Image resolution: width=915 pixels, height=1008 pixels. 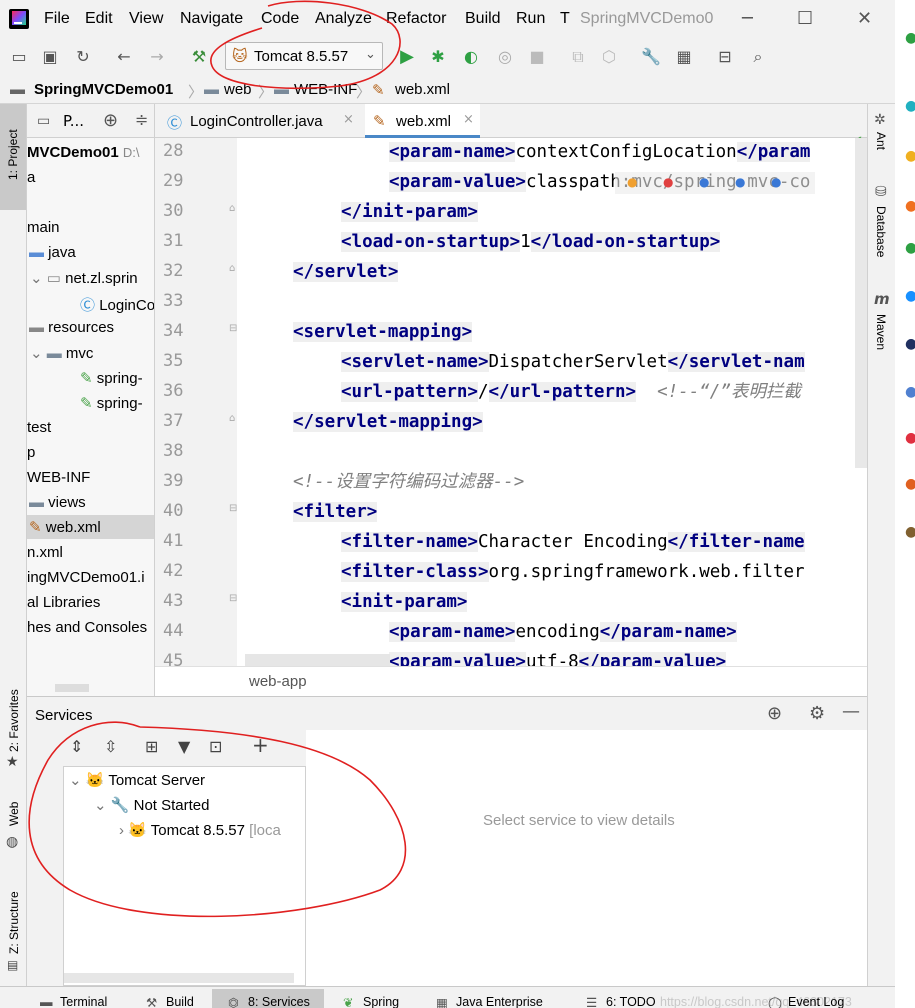 I want to click on event-log-tab: Event Log, so click(x=816, y=1001).